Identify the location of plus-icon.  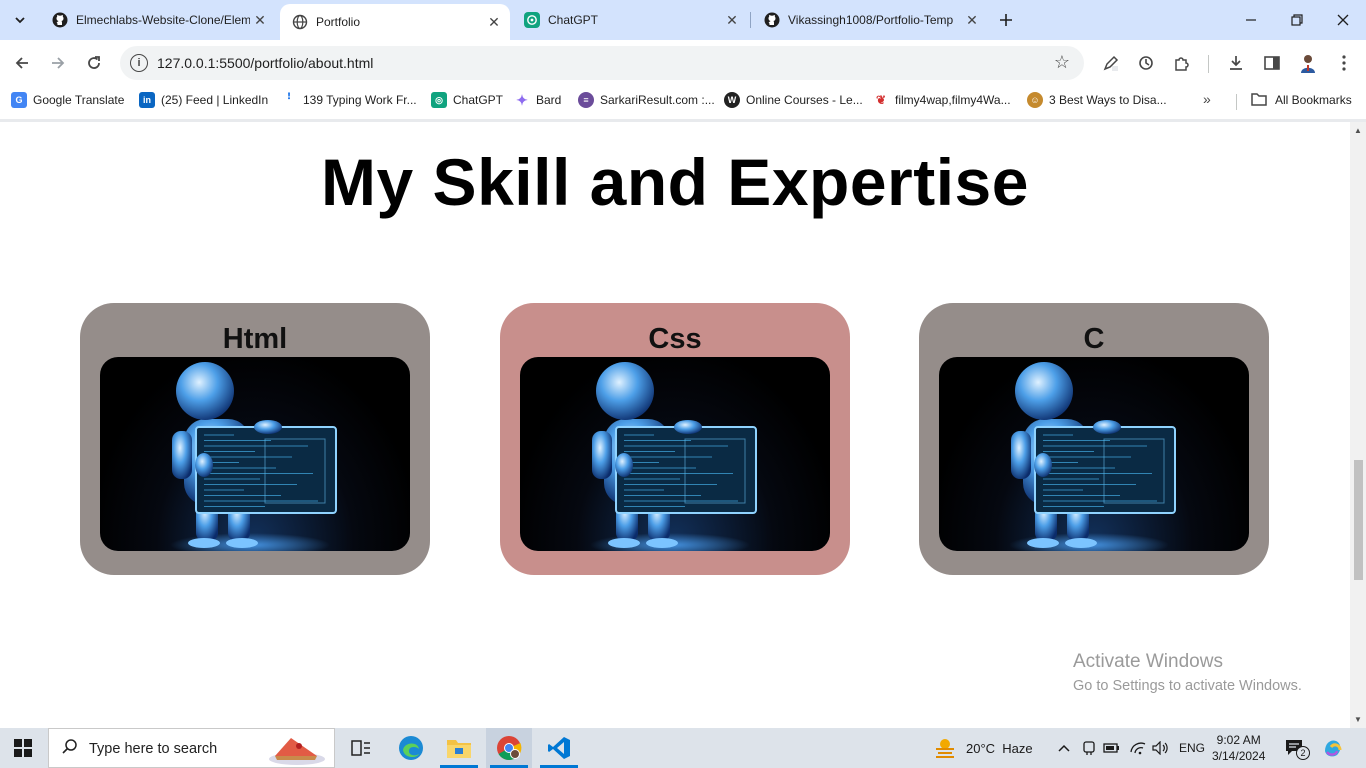
(1006, 20).